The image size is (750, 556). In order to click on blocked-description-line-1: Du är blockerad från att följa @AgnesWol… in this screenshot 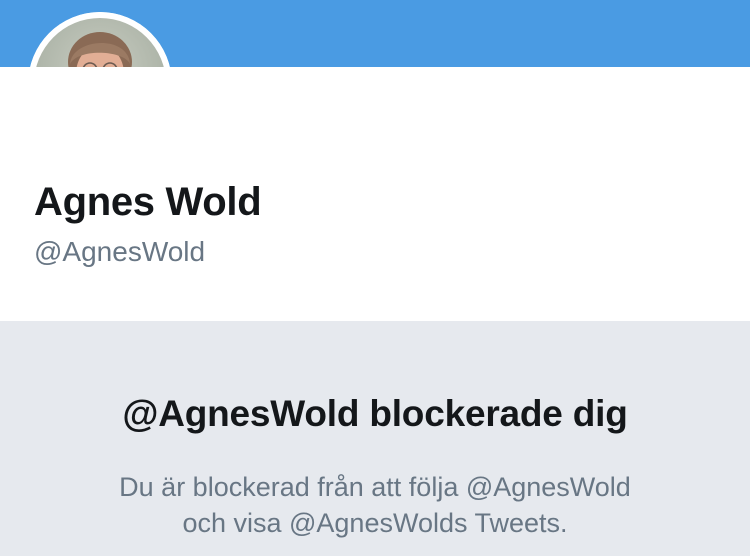, I will do `click(375, 487)`.